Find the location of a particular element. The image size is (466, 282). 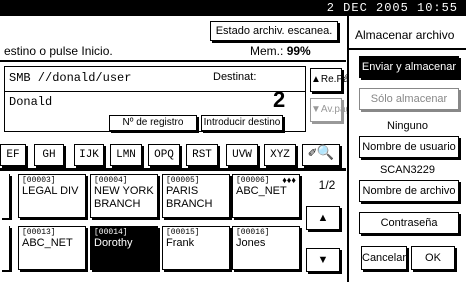

list-item: [00006] ♦♦♦ ABC_NET is located at coordinates (266, 196).